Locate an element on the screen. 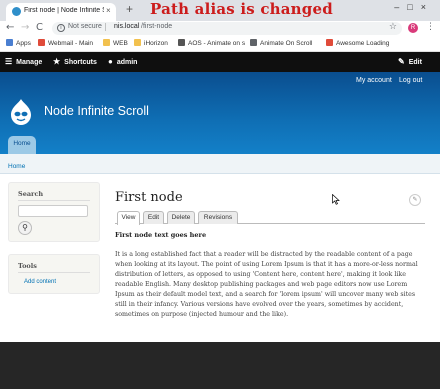 This screenshot has height=389, width=440. bookmark-item: Animate On Scroll is located at coordinates (281, 43).